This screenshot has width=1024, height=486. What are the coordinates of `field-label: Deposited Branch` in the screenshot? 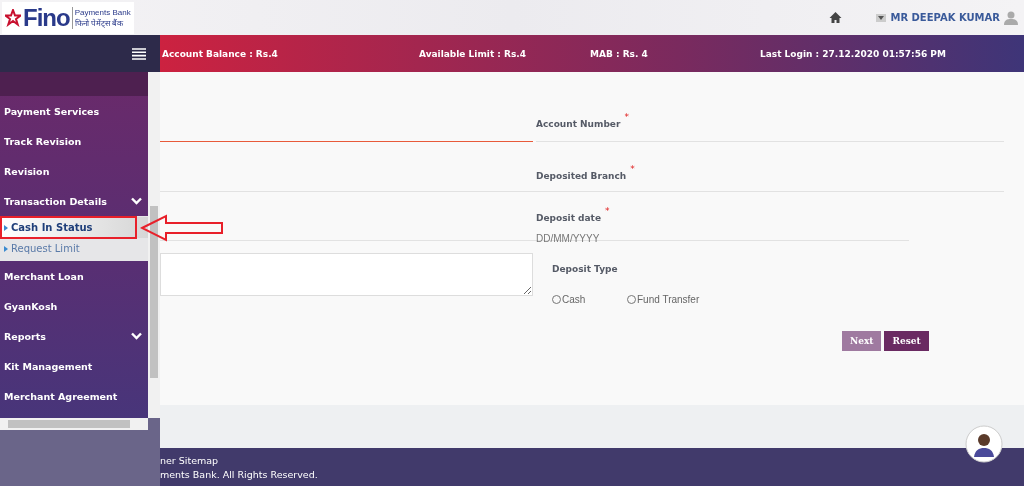 It's located at (581, 176).